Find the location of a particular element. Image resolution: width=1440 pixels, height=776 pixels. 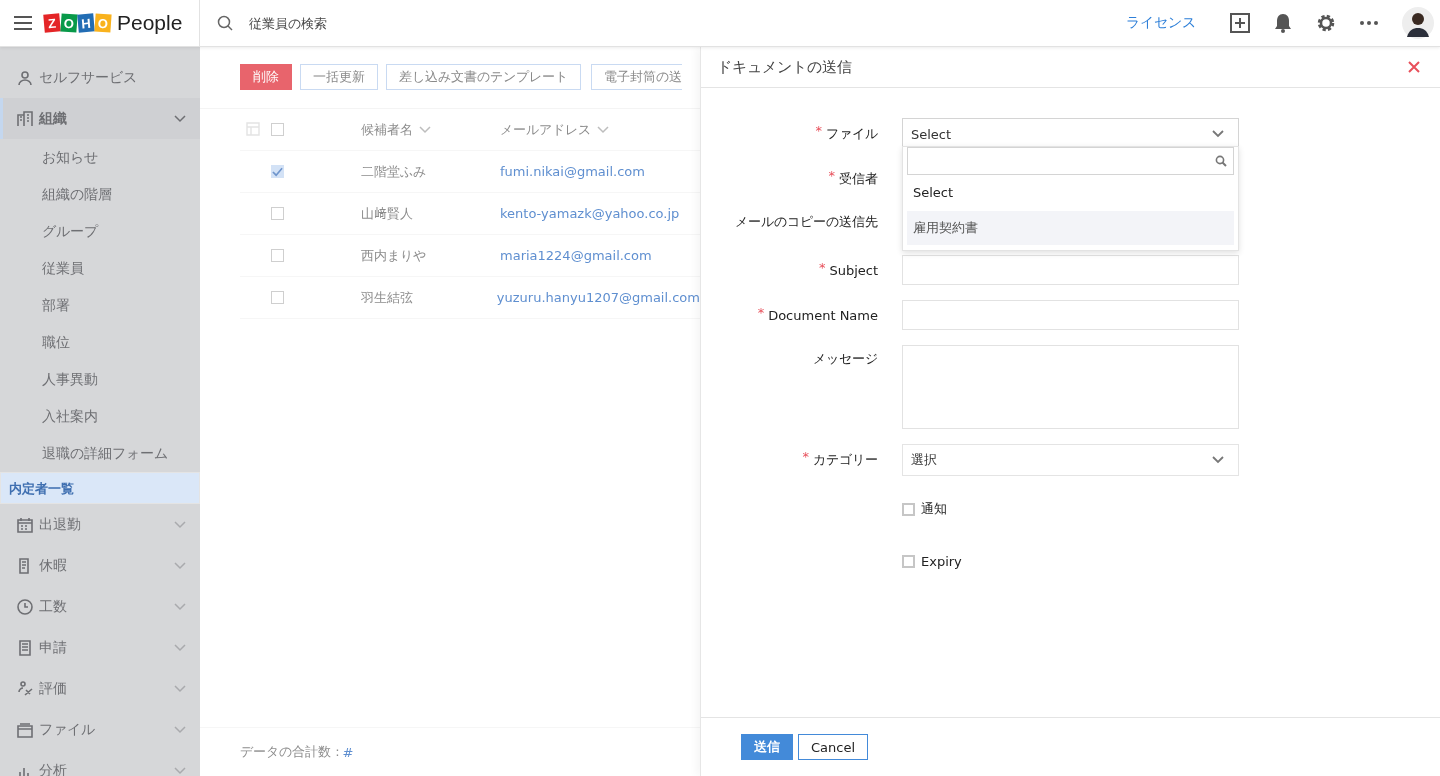

message-field is located at coordinates (1070, 387).